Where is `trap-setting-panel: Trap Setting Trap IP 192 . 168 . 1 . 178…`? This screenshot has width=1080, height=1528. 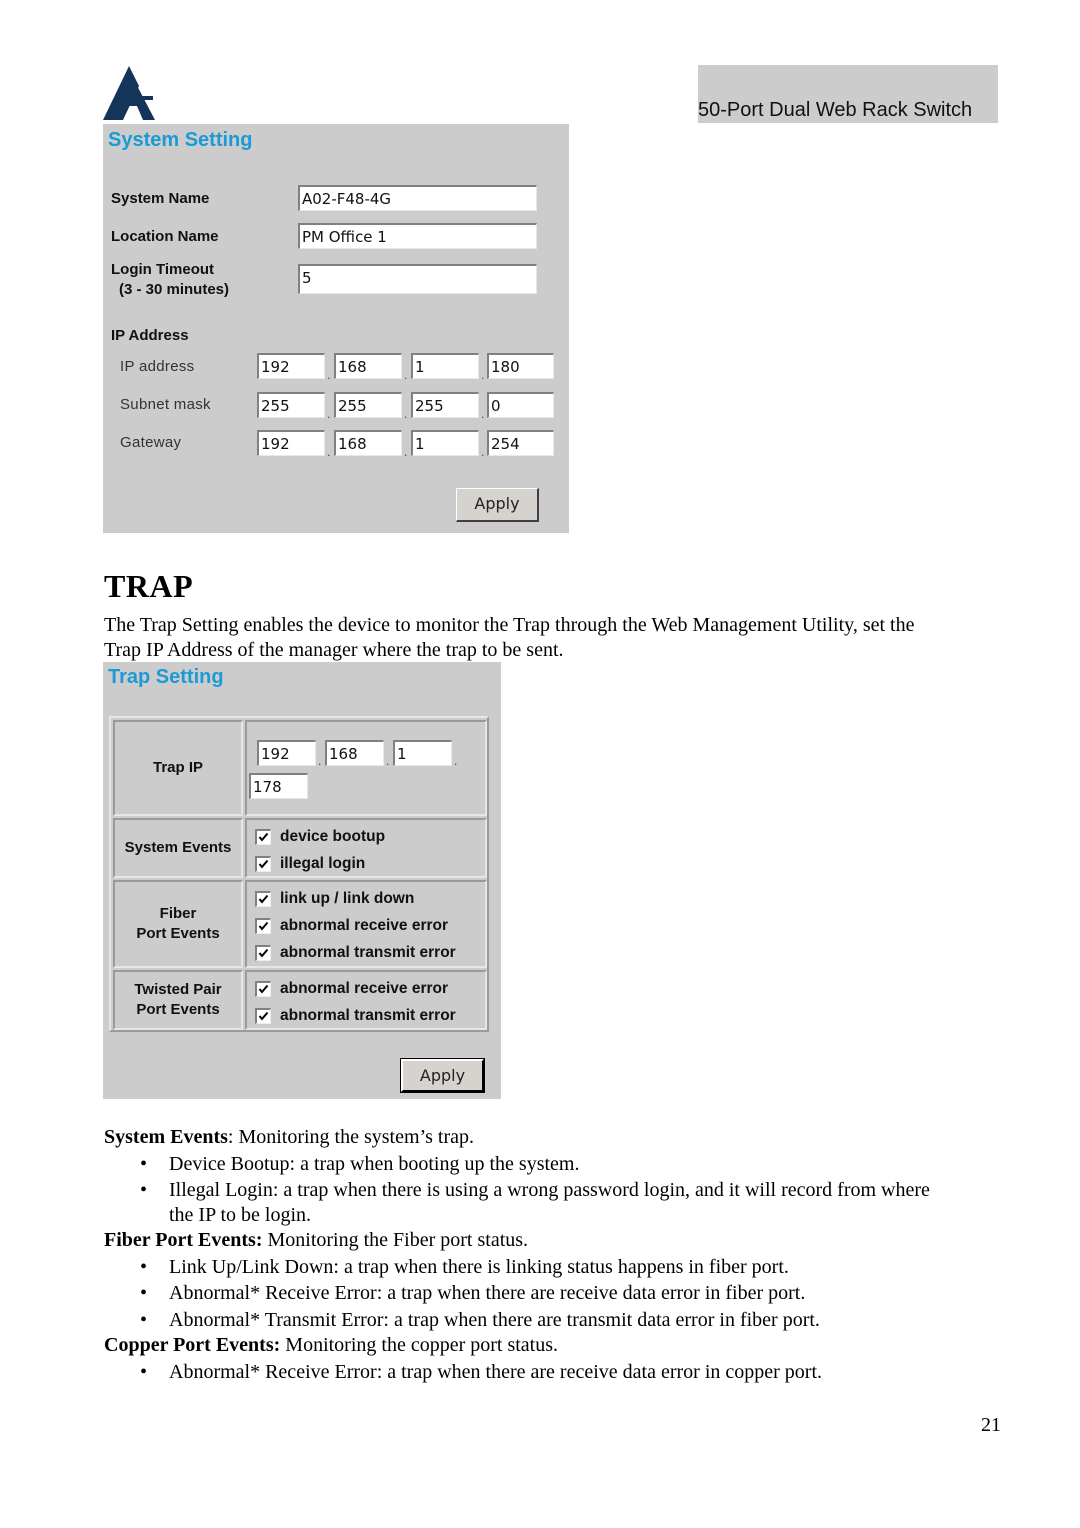 trap-setting-panel: Trap Setting Trap IP 192 . 168 . 1 . 178… is located at coordinates (302, 880).